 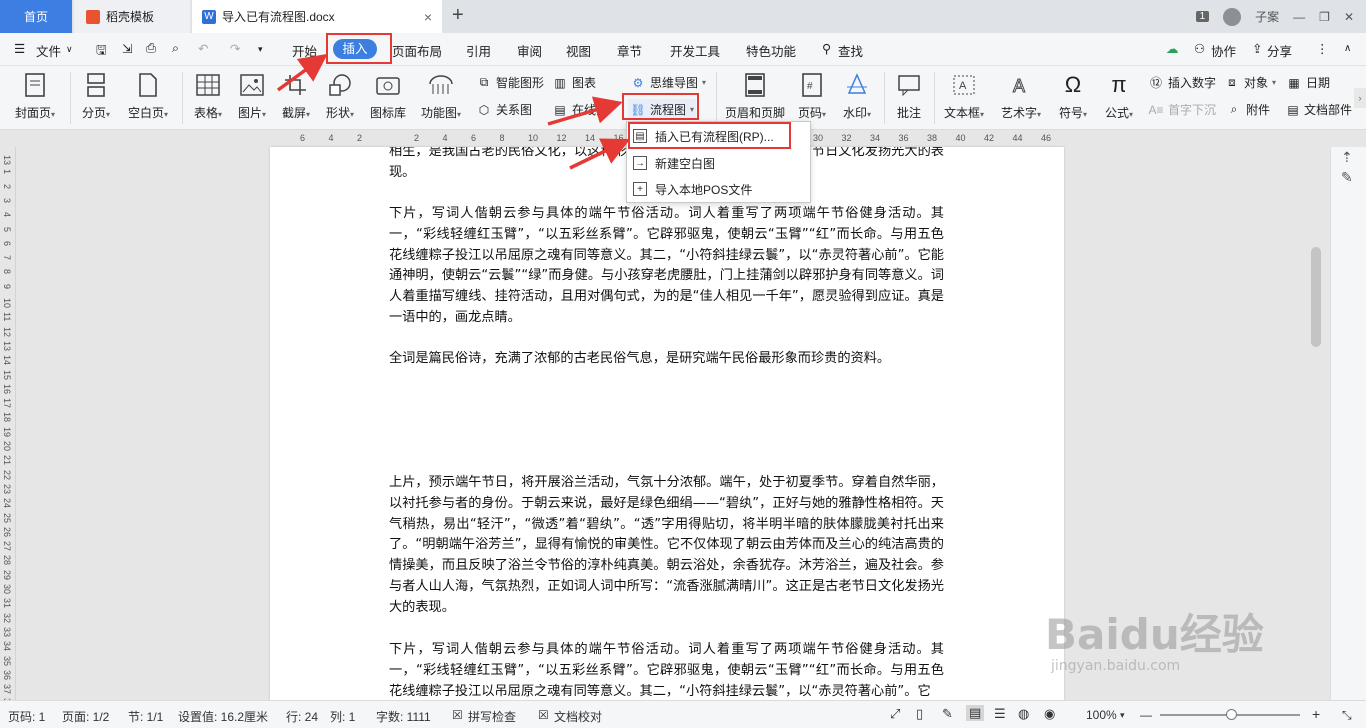 What do you see at coordinates (19, 48) in the screenshot?
I see `hamburger-icon: ☰` at bounding box center [19, 48].